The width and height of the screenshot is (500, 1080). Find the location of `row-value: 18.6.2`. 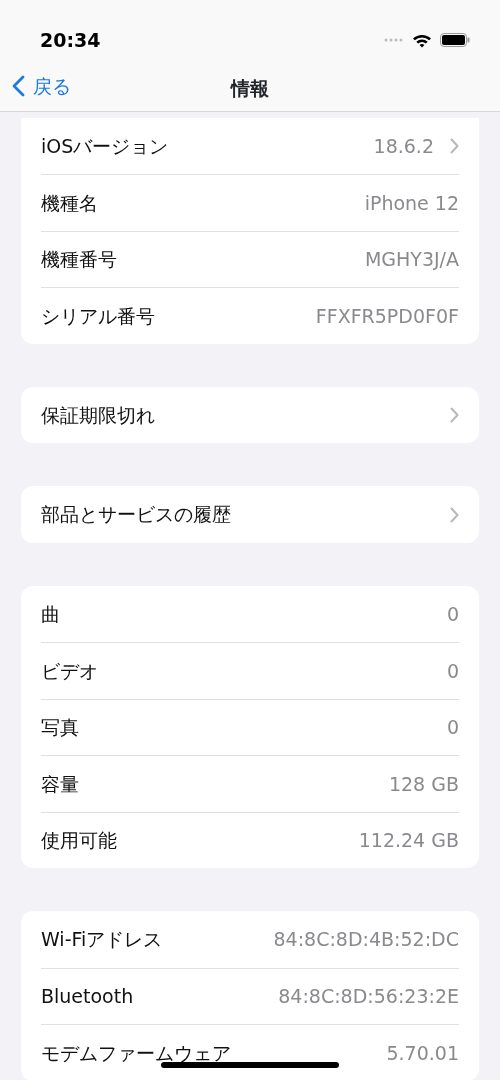

row-value: 18.6.2 is located at coordinates (403, 146).